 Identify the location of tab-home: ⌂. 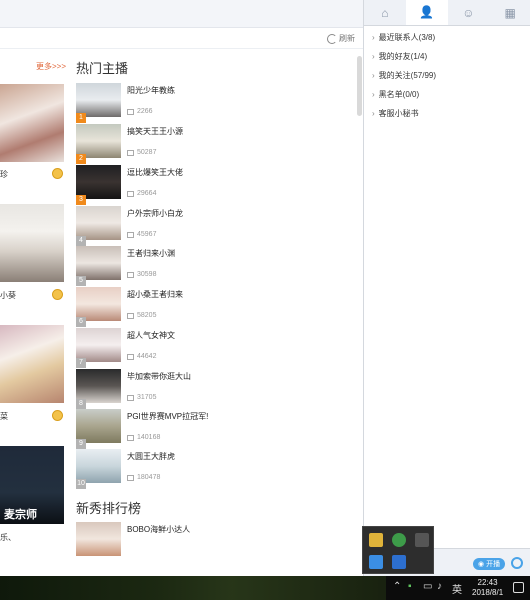
(385, 12).